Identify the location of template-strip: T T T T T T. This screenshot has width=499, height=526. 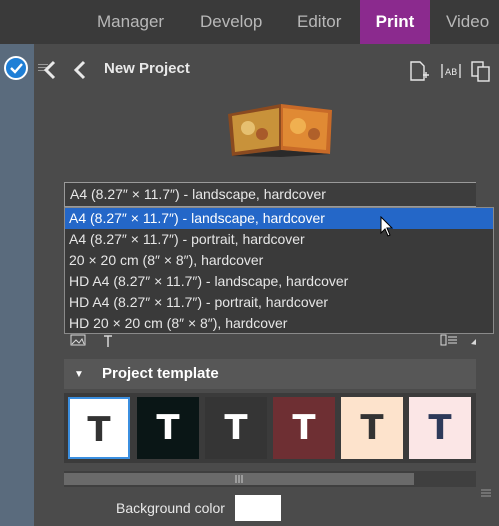
(270, 428).